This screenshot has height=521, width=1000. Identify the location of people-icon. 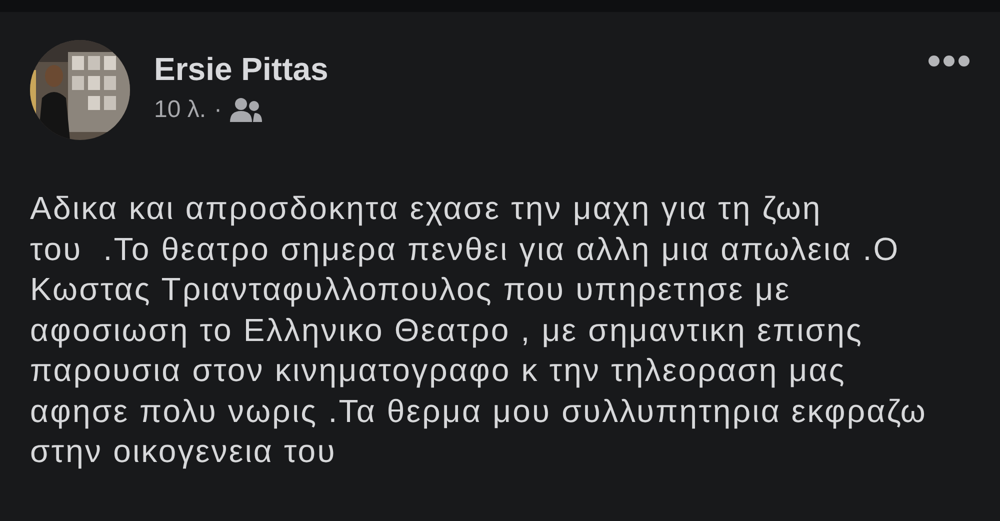
(246, 109).